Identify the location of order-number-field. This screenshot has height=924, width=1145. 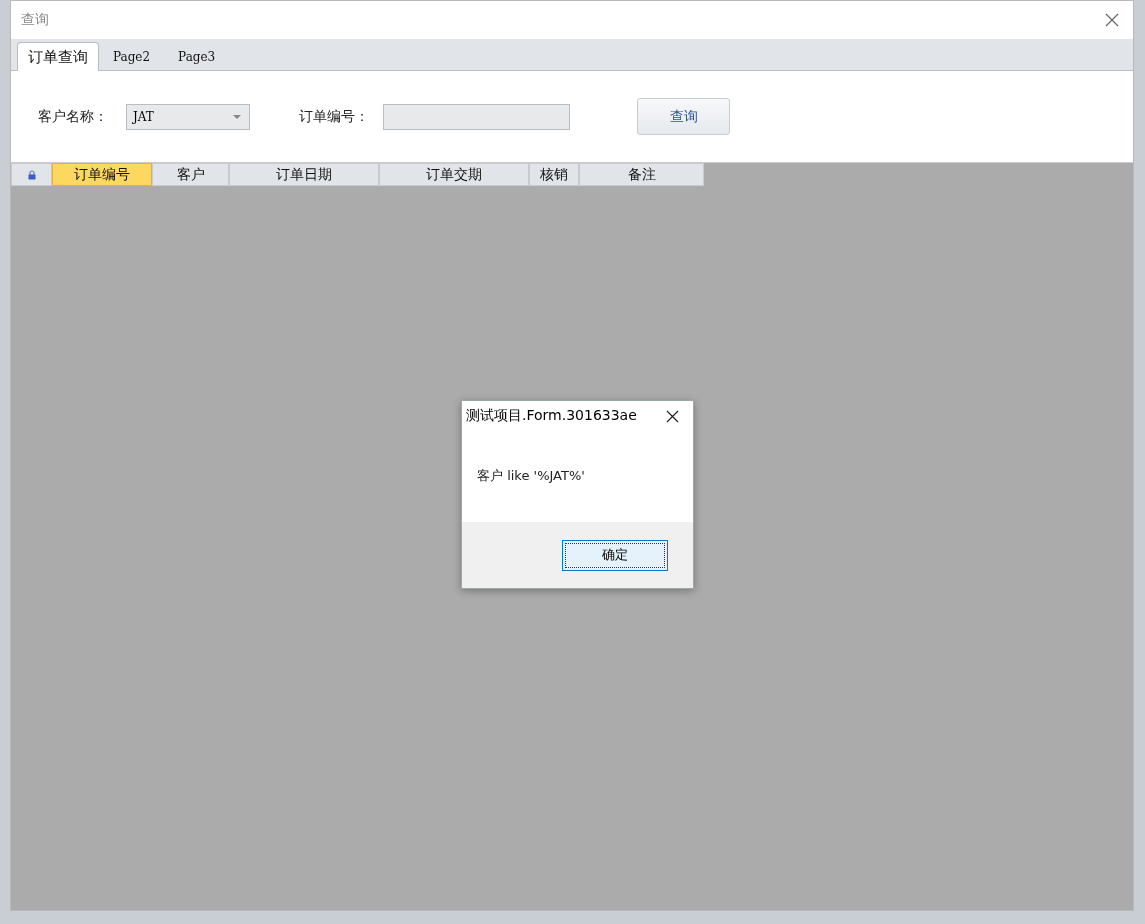
(476, 116).